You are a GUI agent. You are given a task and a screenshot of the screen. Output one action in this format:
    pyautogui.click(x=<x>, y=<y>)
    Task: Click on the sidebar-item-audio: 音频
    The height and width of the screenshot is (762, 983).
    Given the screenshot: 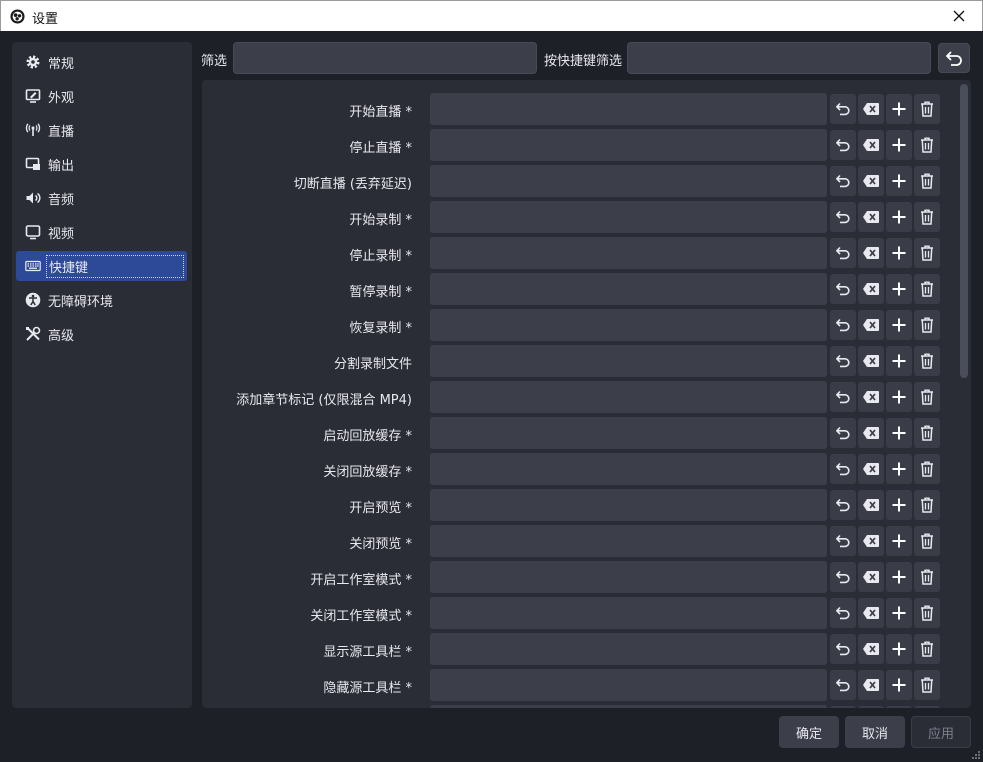 What is the action you would take?
    pyautogui.click(x=101, y=198)
    